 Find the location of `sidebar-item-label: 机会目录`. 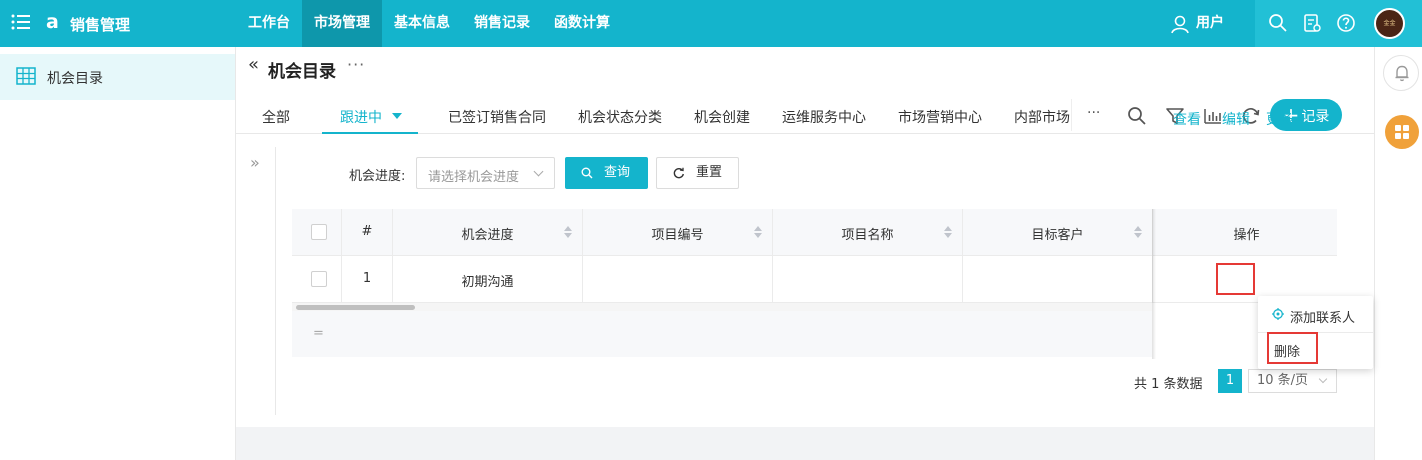

sidebar-item-label: 机会目录 is located at coordinates (75, 79).